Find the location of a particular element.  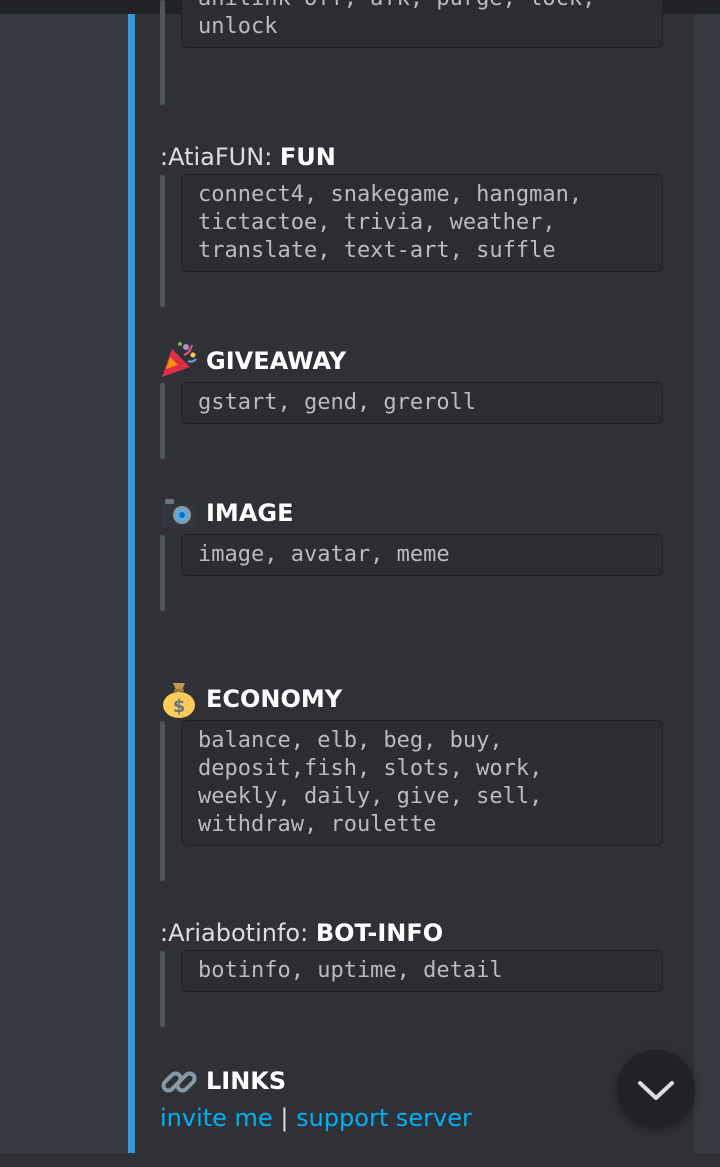

link-icon is located at coordinates (179, 1082).